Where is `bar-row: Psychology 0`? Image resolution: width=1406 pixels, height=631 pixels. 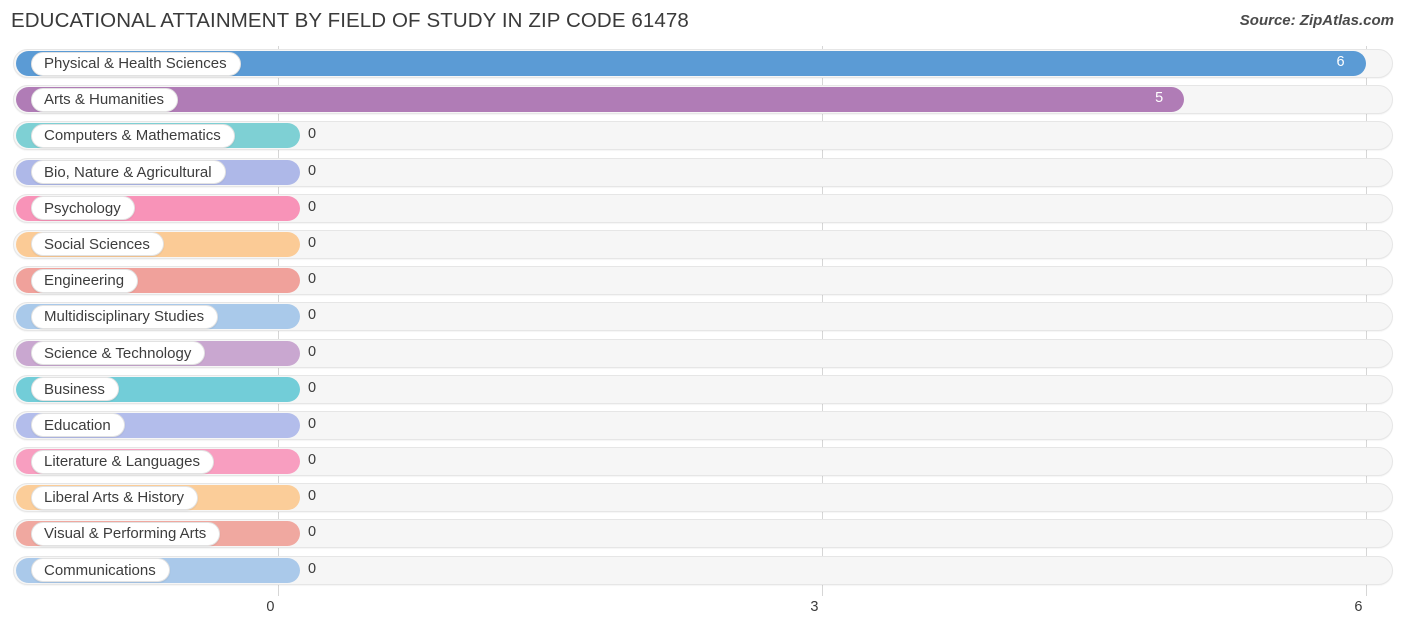
bar-row: Psychology 0 is located at coordinates (703, 209).